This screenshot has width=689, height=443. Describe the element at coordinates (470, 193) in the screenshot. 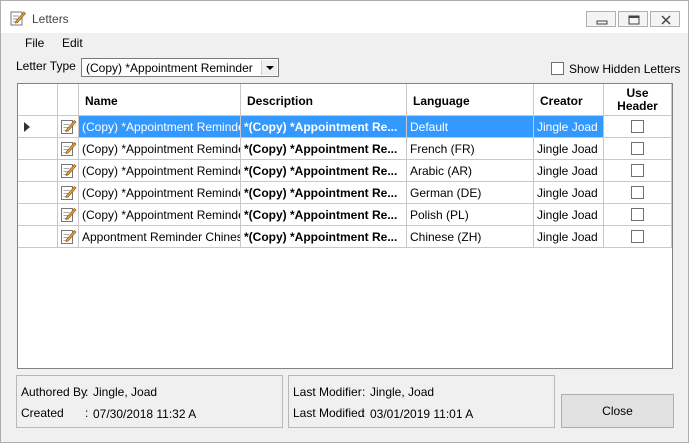

I see `language-cell: German (DE)` at that location.